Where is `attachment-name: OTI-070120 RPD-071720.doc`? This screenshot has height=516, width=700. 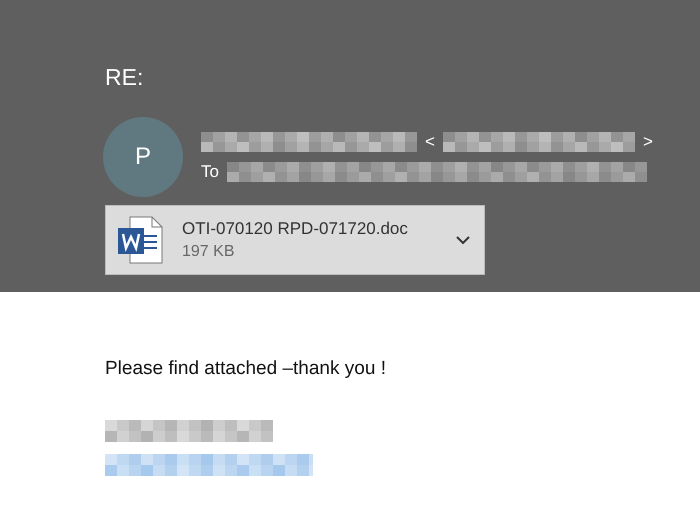 attachment-name: OTI-070120 RPD-071720.doc is located at coordinates (295, 229).